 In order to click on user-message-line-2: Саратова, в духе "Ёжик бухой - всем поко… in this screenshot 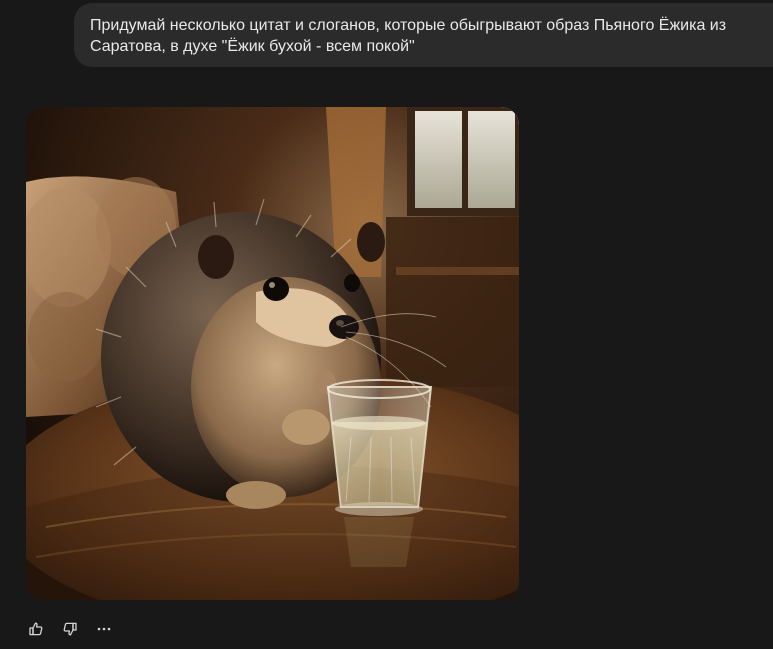, I will do `click(252, 46)`.